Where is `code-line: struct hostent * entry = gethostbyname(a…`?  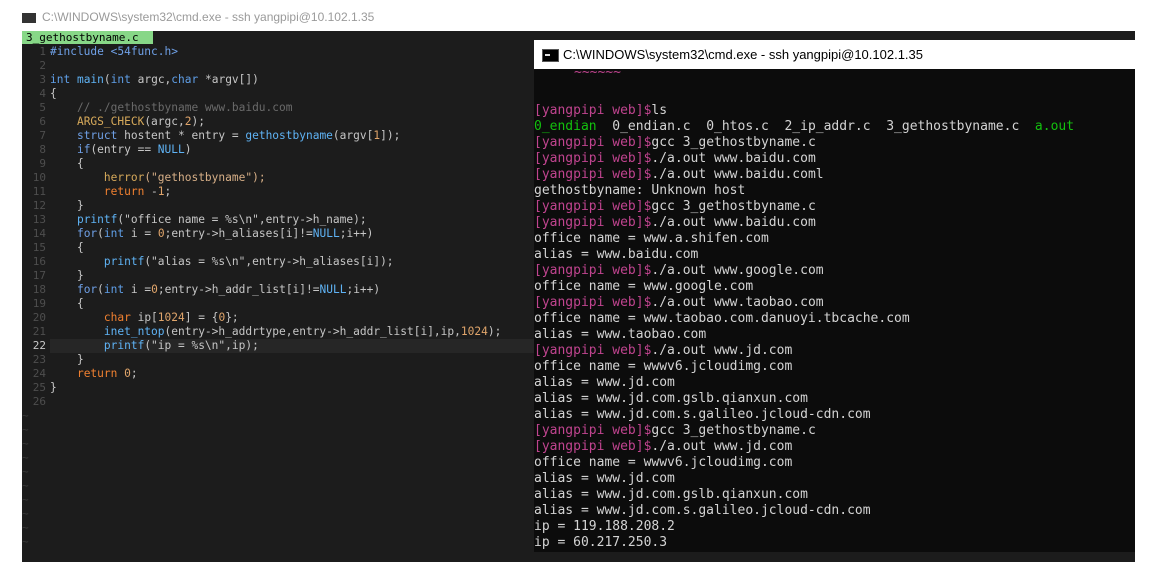
code-line: struct hostent * entry = gethostbyname(a… is located at coordinates (295, 136).